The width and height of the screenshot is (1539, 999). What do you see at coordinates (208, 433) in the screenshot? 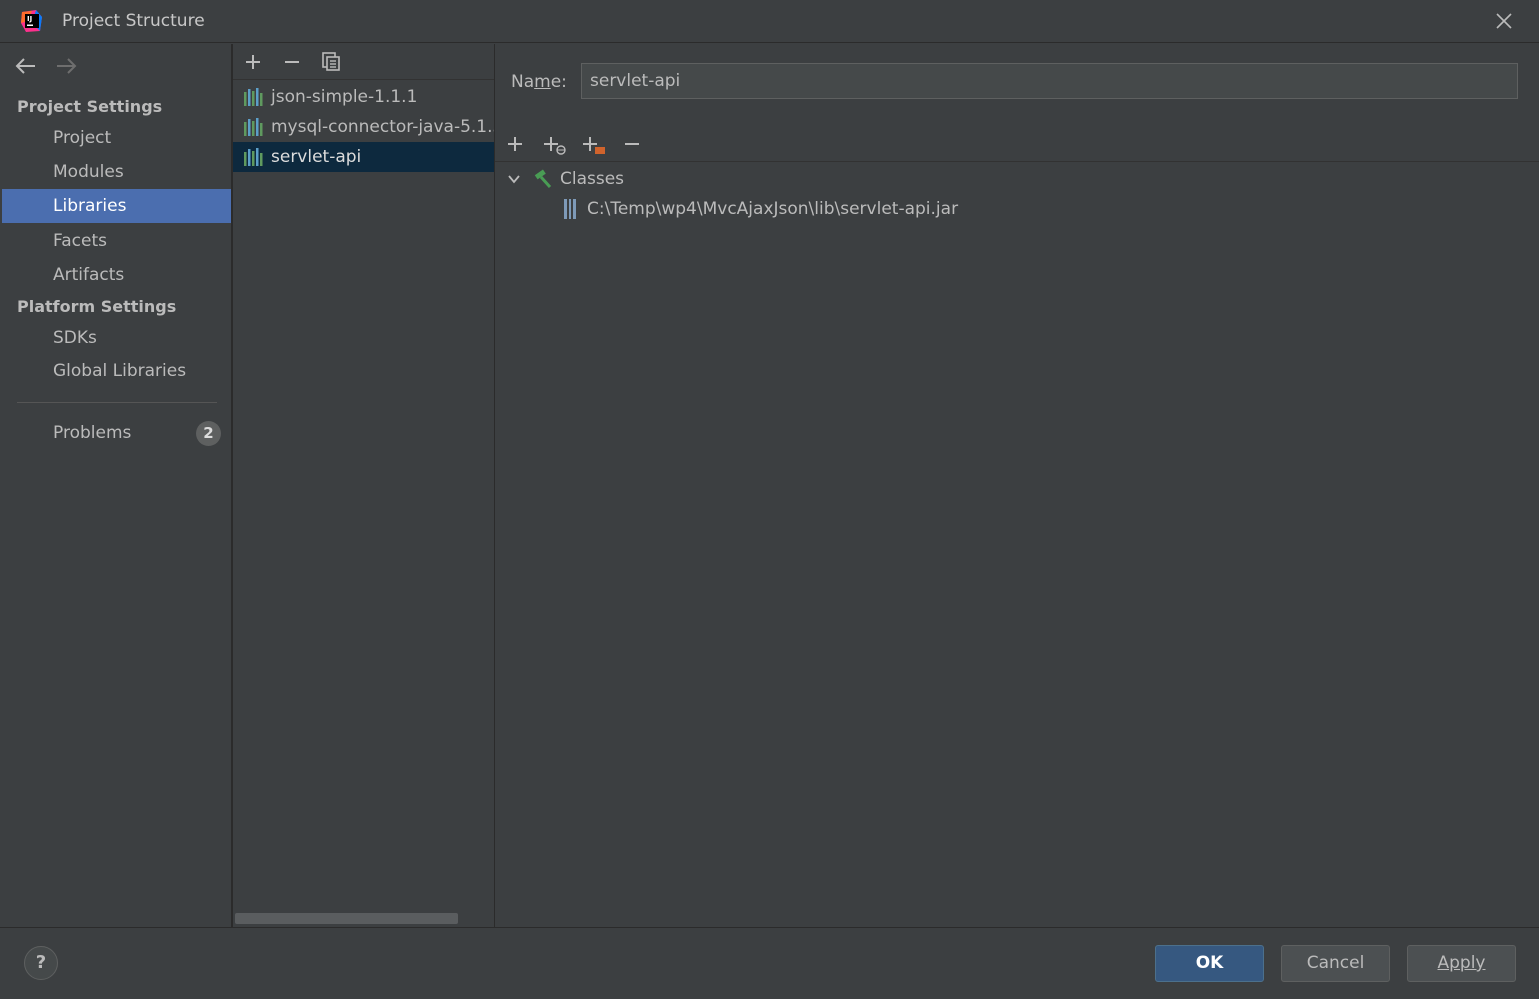
I see `problems-count-badge: 2` at bounding box center [208, 433].